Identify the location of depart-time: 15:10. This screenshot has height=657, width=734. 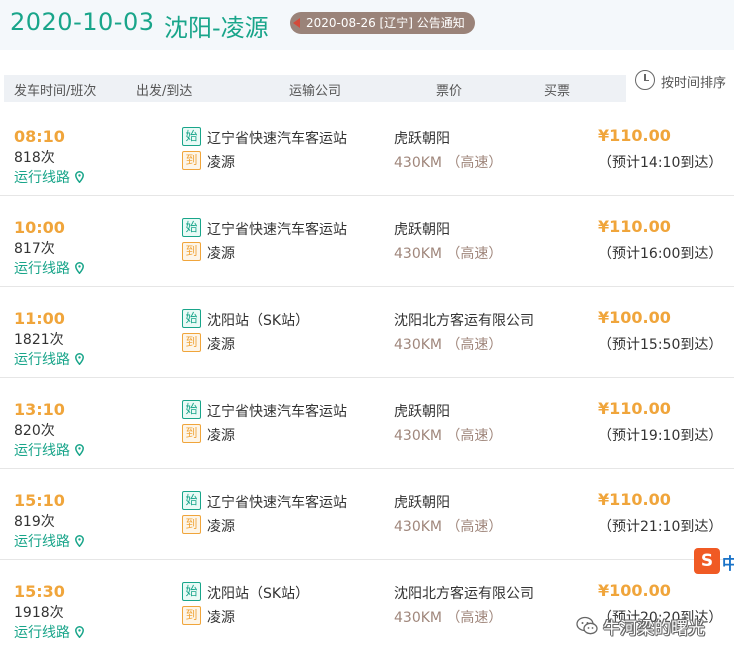
(39, 500).